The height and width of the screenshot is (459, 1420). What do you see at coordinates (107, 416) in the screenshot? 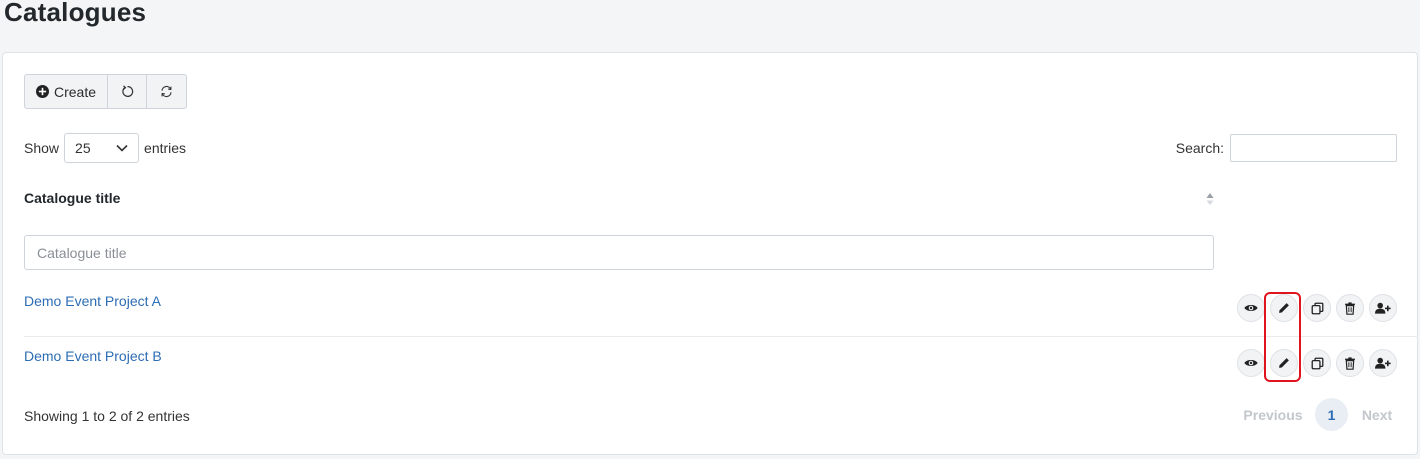
I see `table-info: Showing 1 to 2 of 2 entries` at bounding box center [107, 416].